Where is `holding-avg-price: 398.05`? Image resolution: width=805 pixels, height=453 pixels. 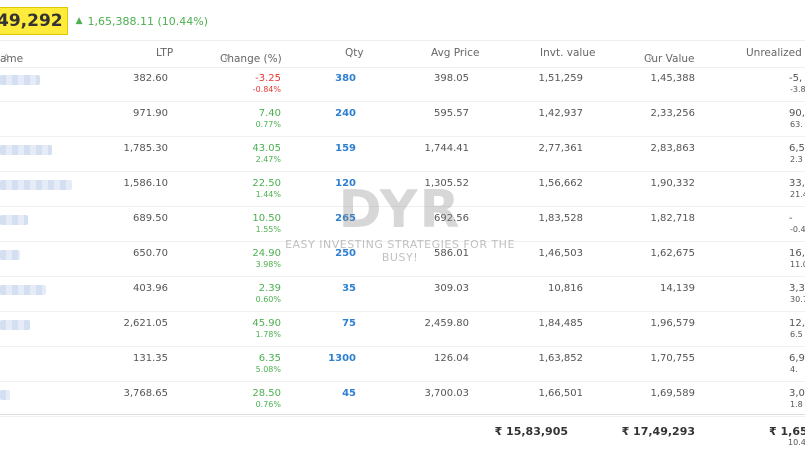 holding-avg-price: 398.05 is located at coordinates (451, 78).